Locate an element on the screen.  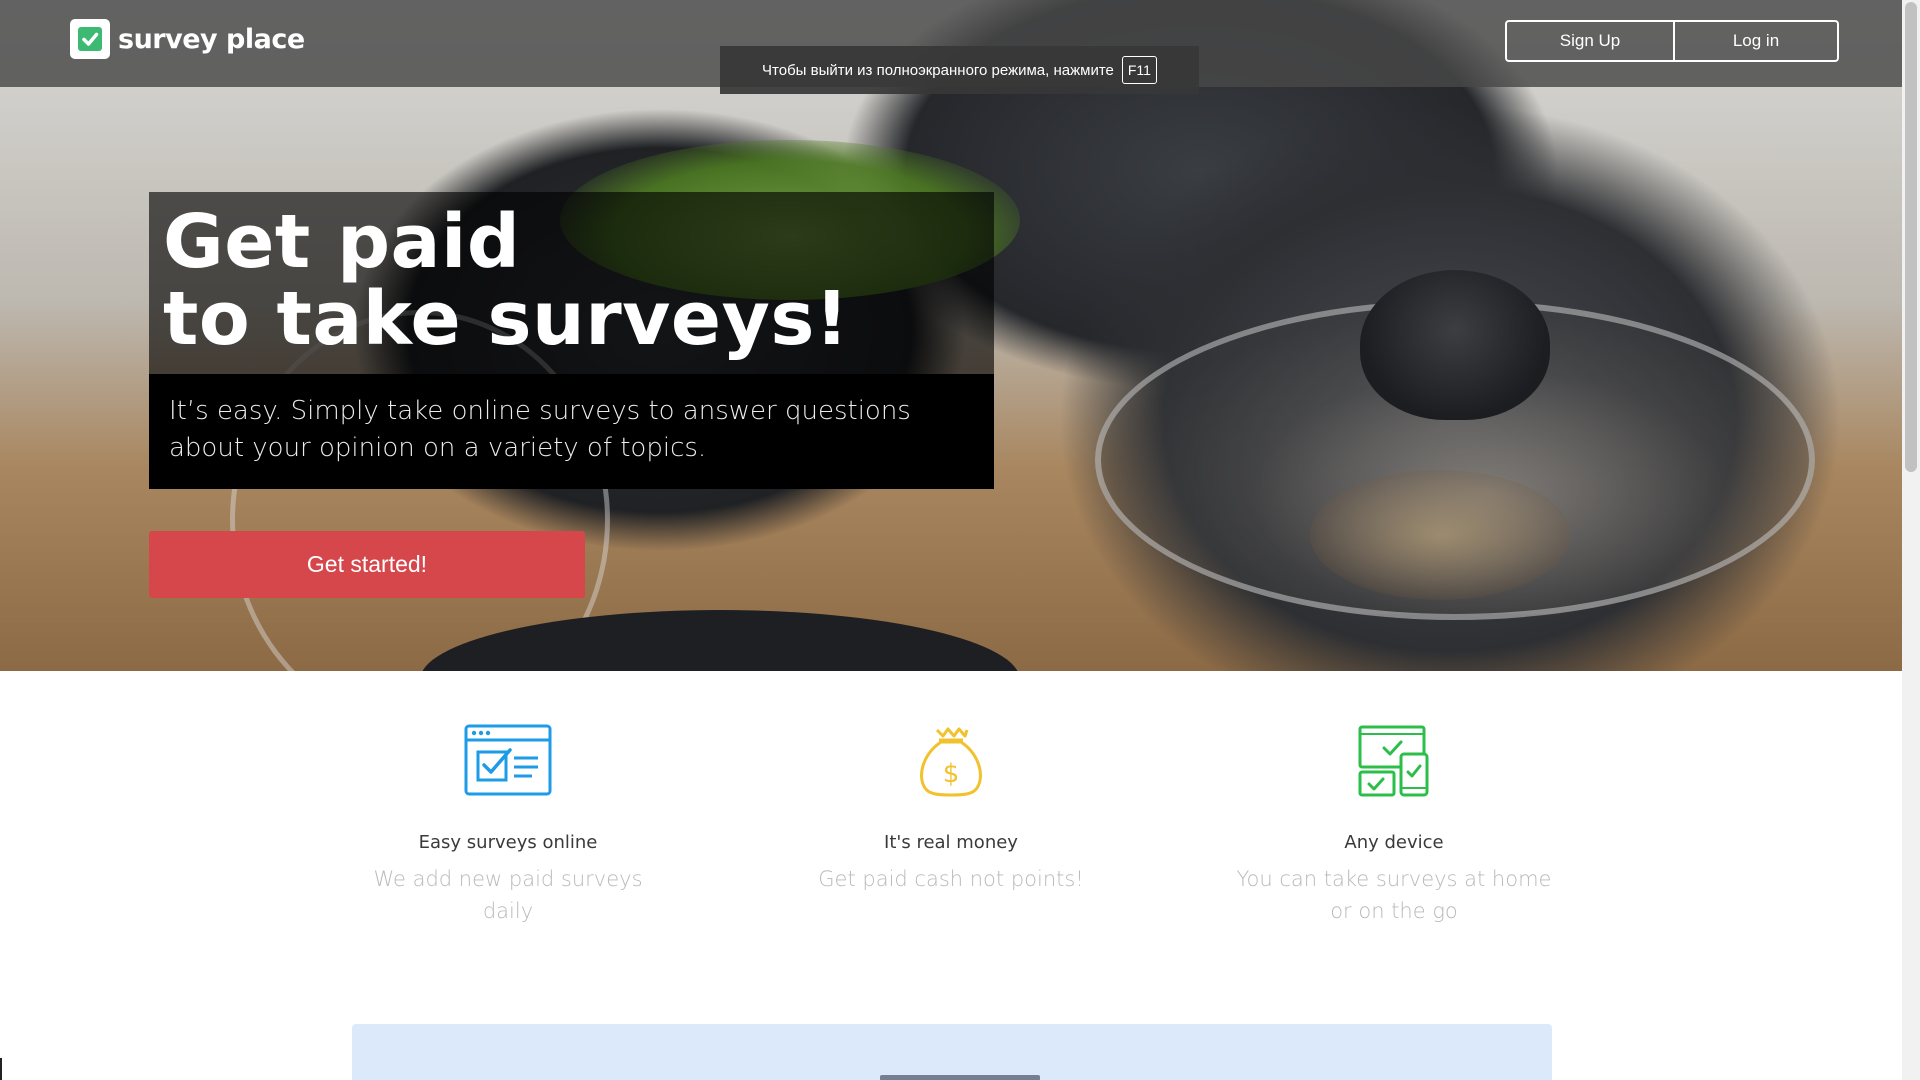
hero-headline-line1: Get paid is located at coordinates (342, 242).